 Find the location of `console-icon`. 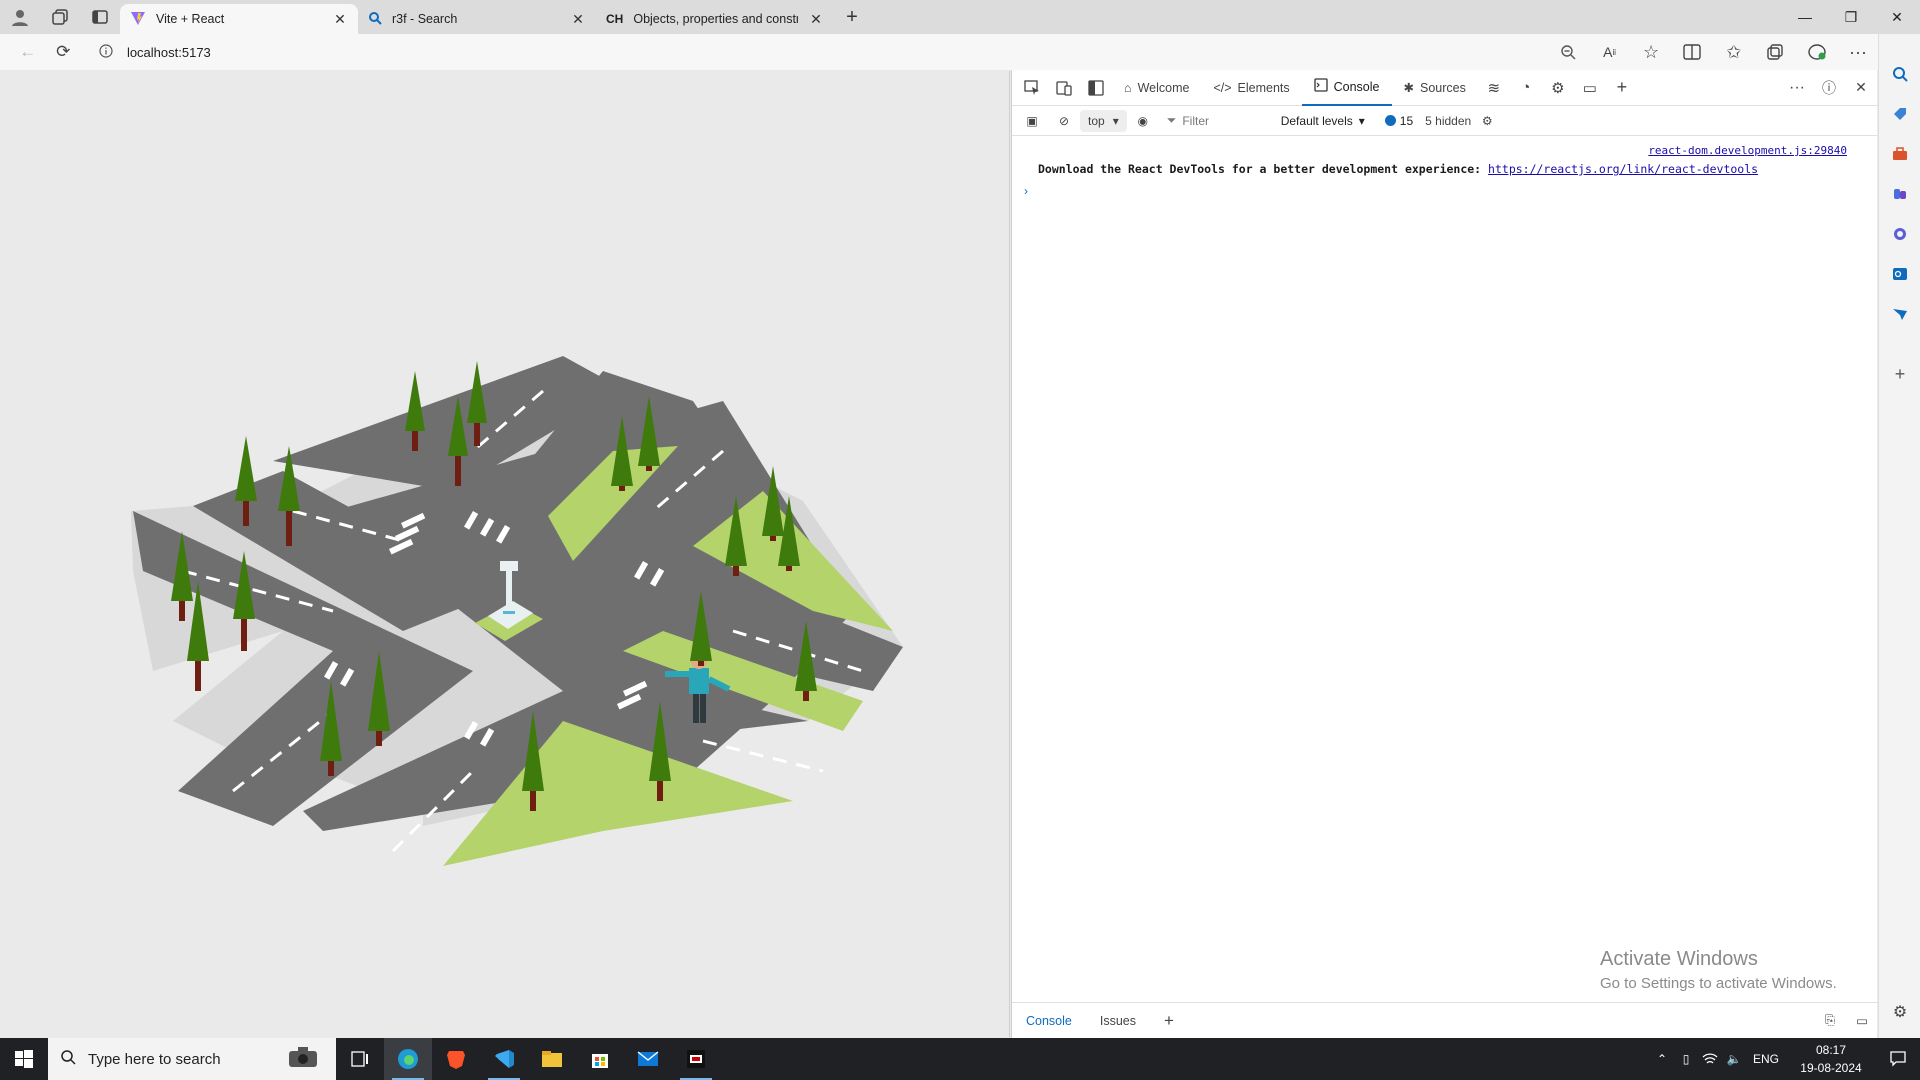

console-icon is located at coordinates (1320, 86).